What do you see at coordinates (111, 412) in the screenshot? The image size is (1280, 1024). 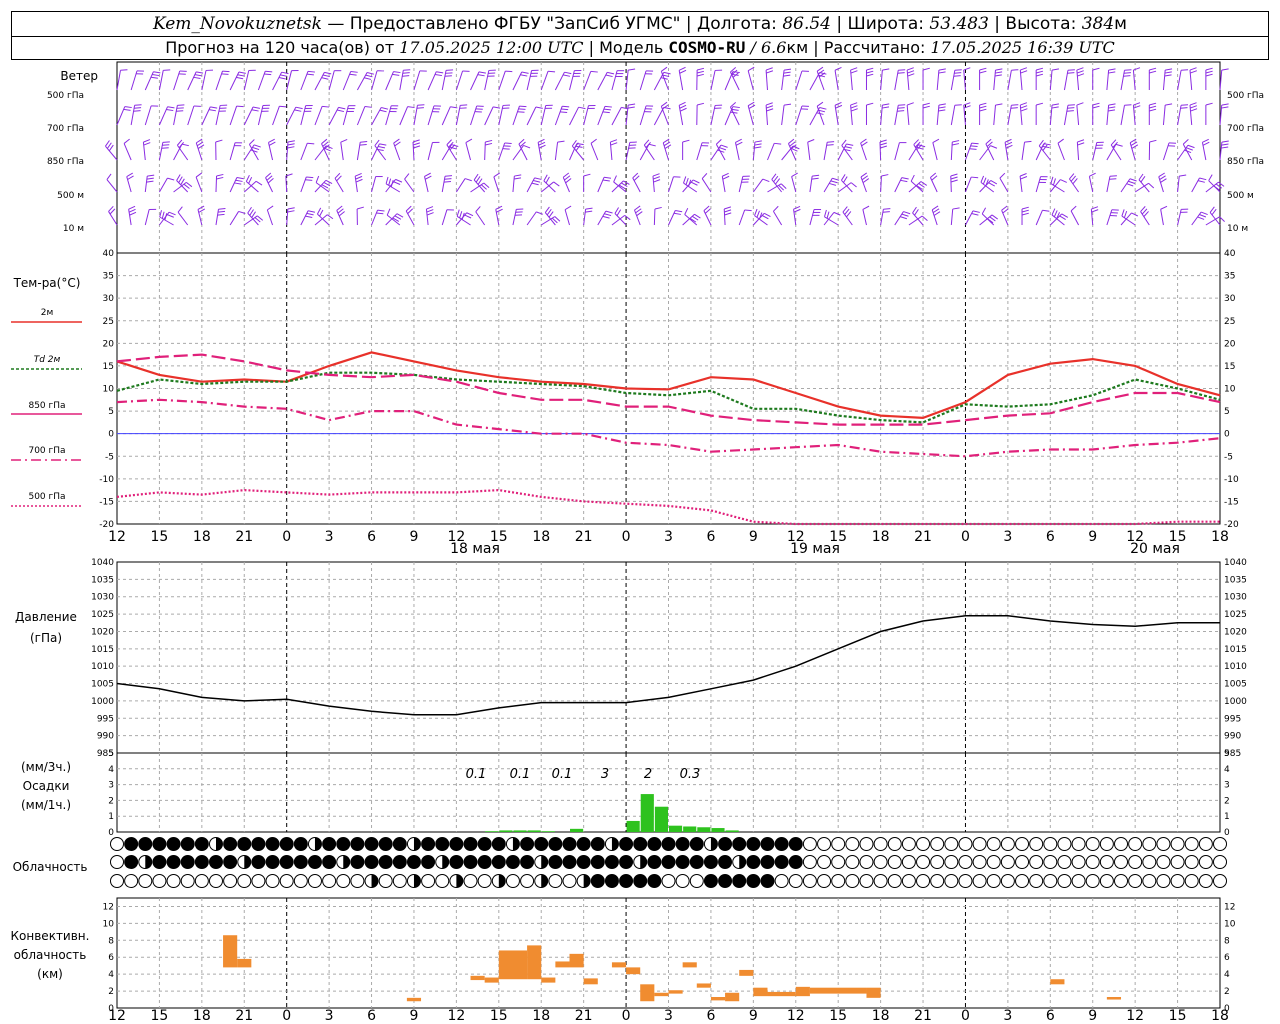 I see `ytick-left-temp: 5` at bounding box center [111, 412].